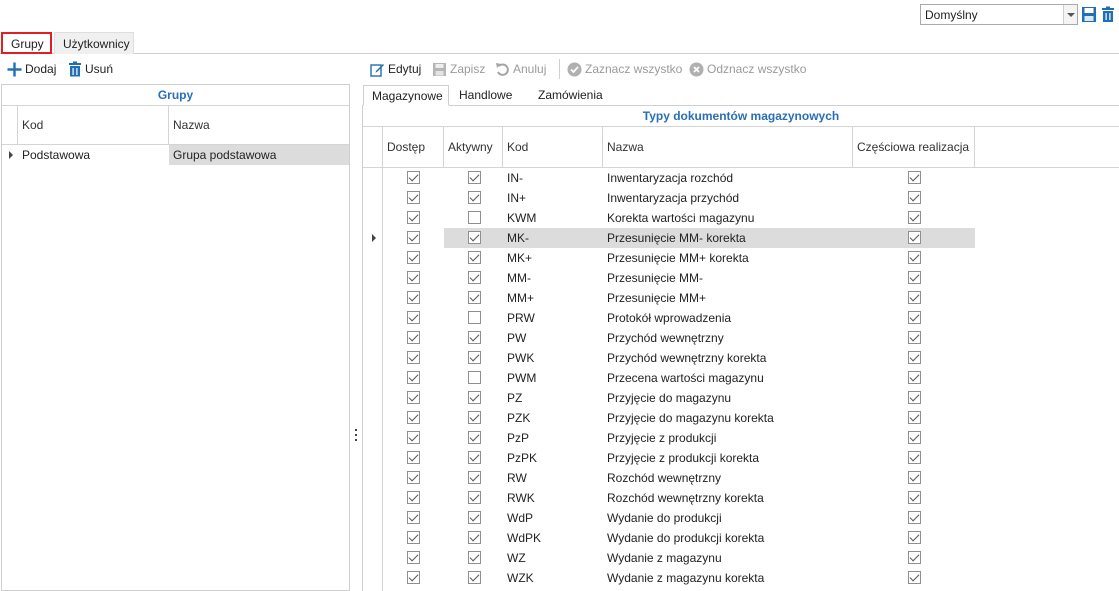  I want to click on delete-button: Usuń, so click(90, 69).